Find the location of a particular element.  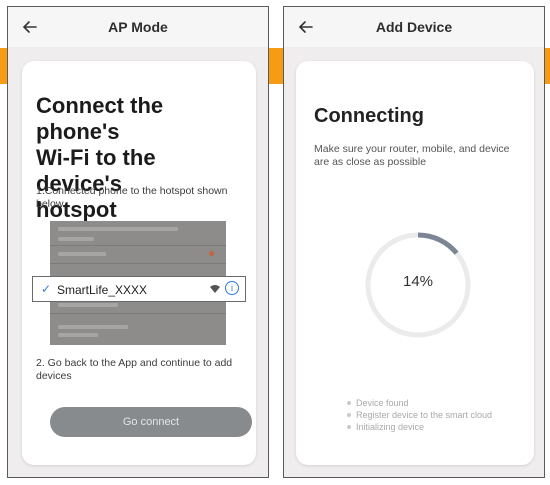

page-title: AP Mode is located at coordinates (138, 27).